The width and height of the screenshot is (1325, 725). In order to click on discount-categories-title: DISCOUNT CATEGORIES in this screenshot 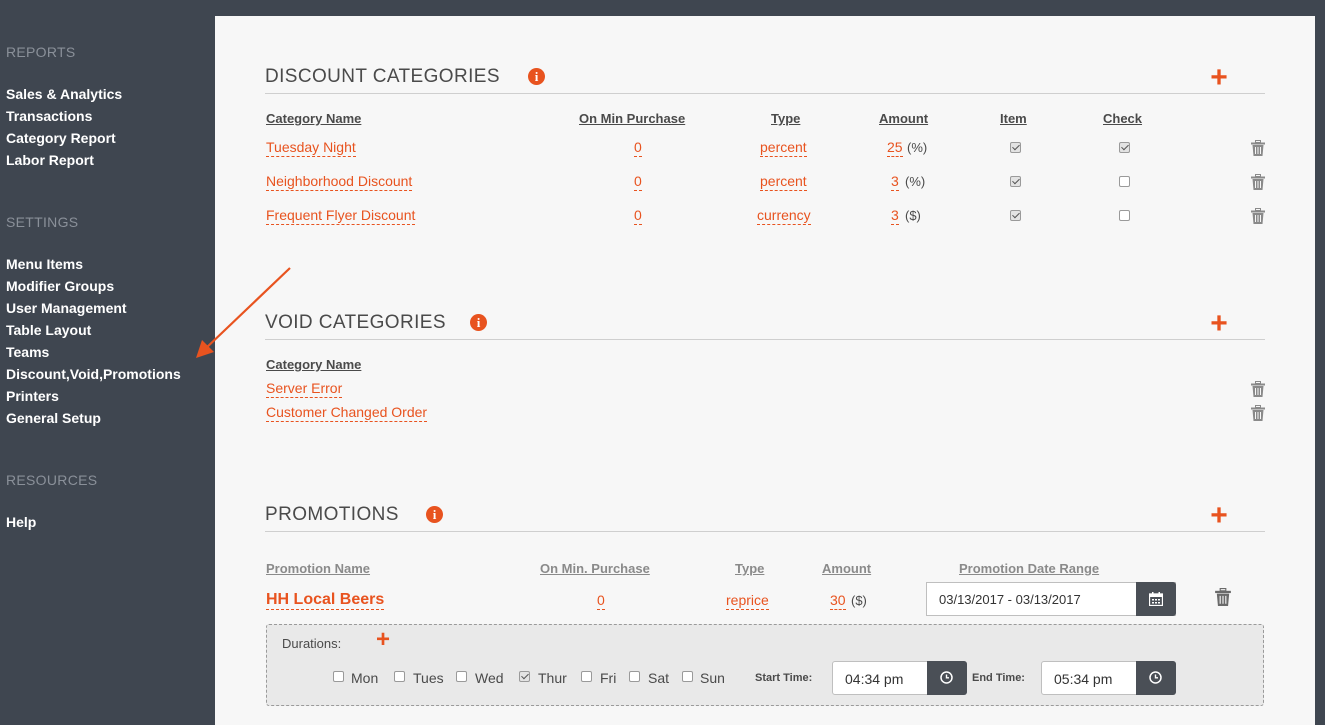, I will do `click(382, 76)`.